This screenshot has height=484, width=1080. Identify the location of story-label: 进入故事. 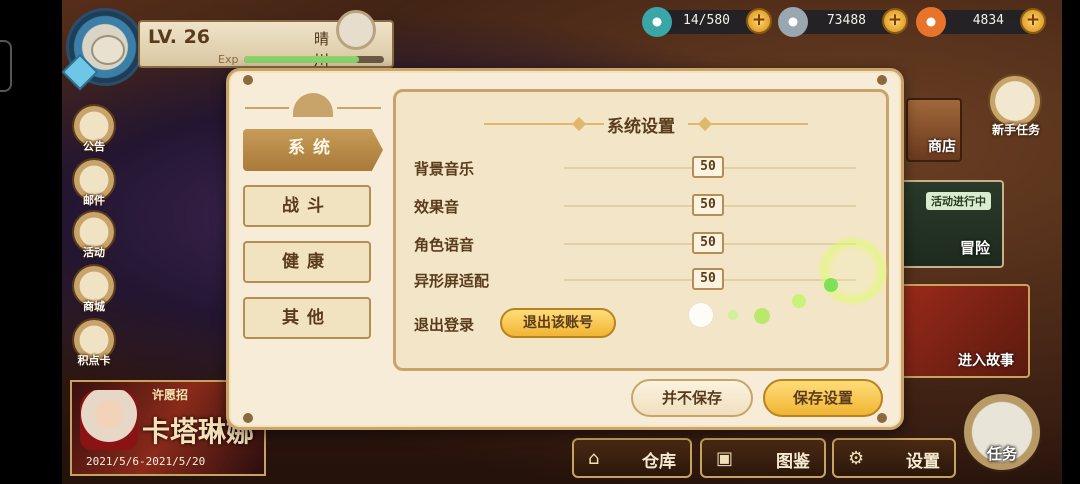
(986, 361).